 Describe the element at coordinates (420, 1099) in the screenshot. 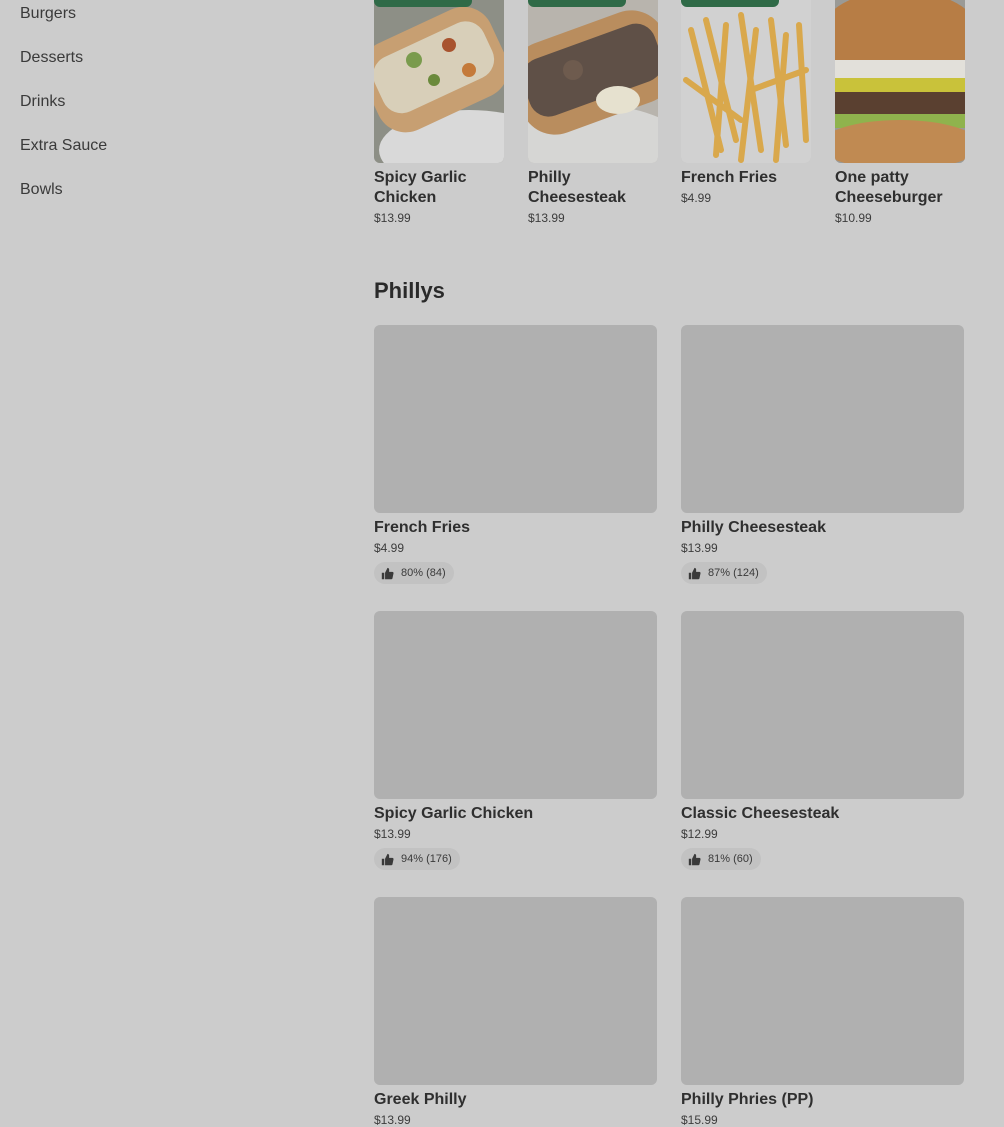

I see `menu-card-name: Greek Philly` at that location.